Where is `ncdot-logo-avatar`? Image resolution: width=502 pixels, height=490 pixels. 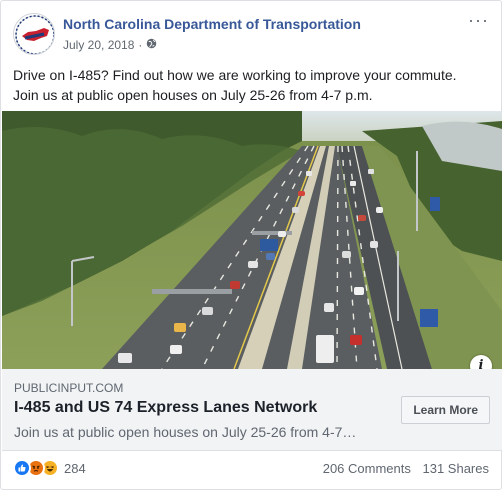
ncdot-logo-avatar is located at coordinates (34, 34).